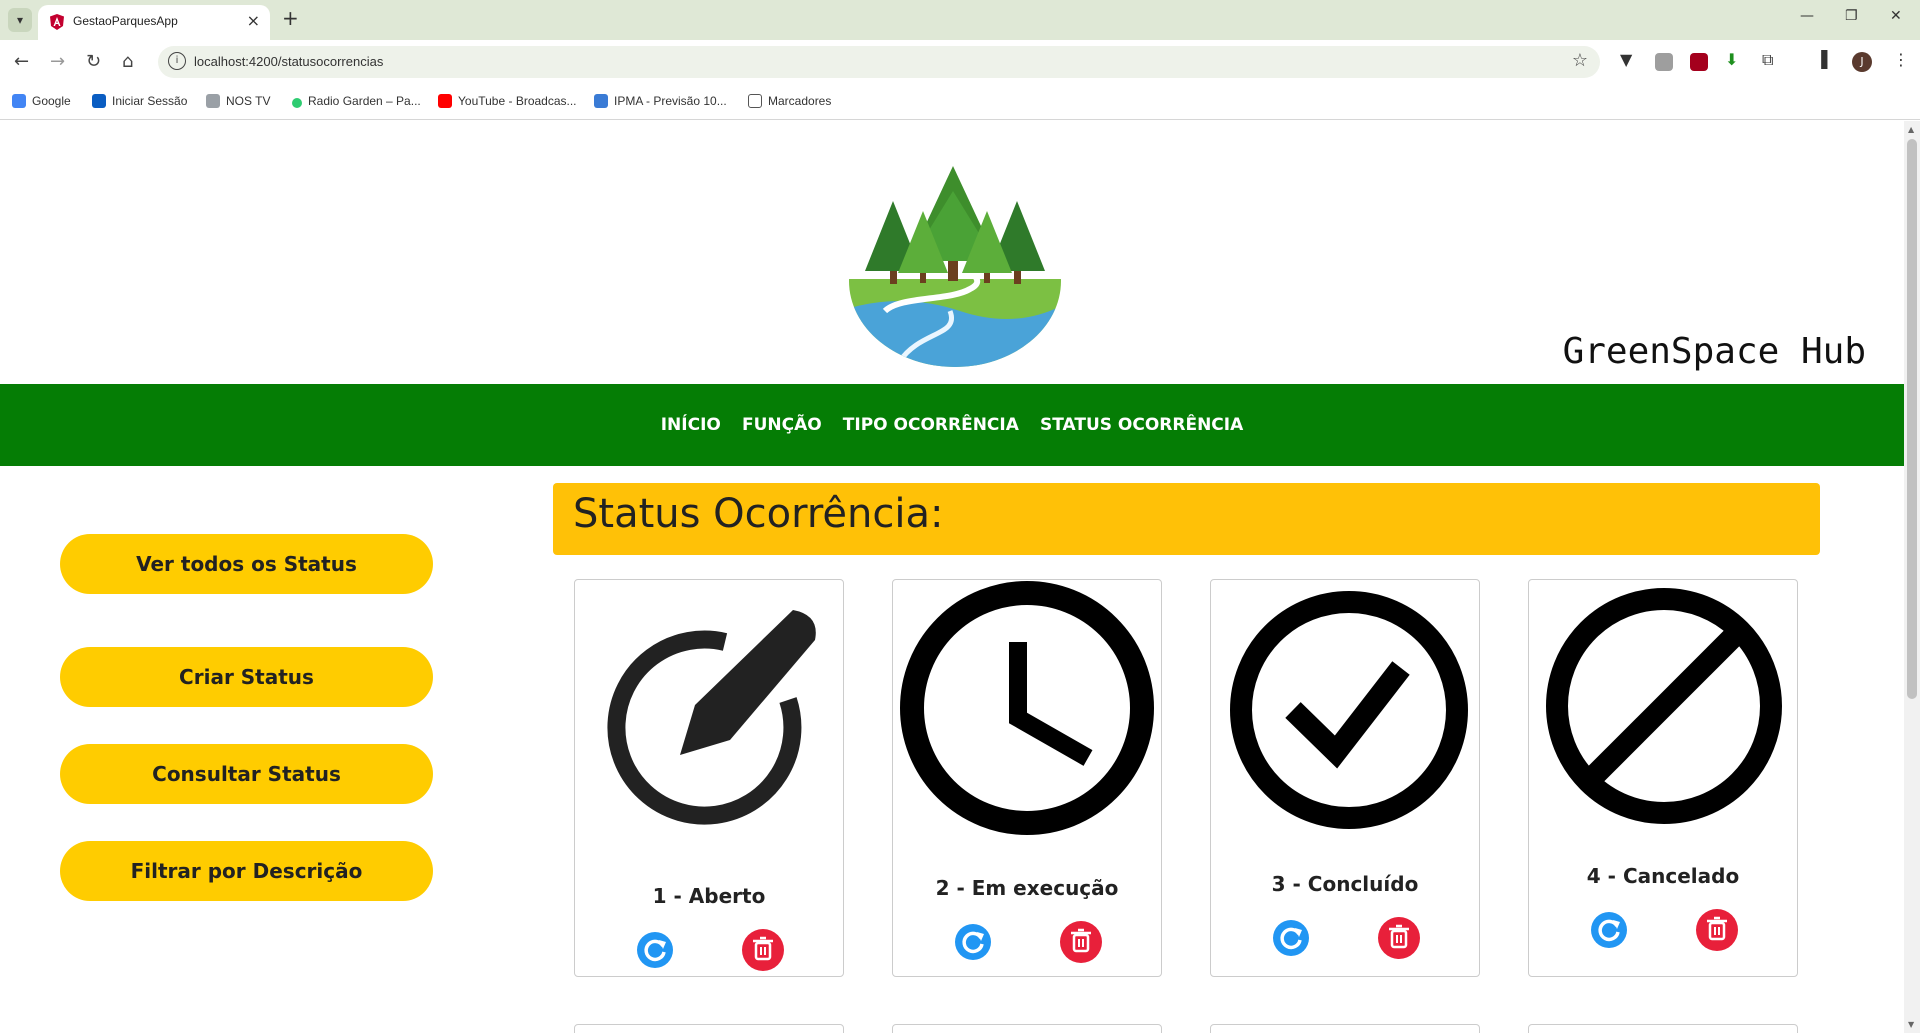  I want to click on clock-icon, so click(1027, 708).